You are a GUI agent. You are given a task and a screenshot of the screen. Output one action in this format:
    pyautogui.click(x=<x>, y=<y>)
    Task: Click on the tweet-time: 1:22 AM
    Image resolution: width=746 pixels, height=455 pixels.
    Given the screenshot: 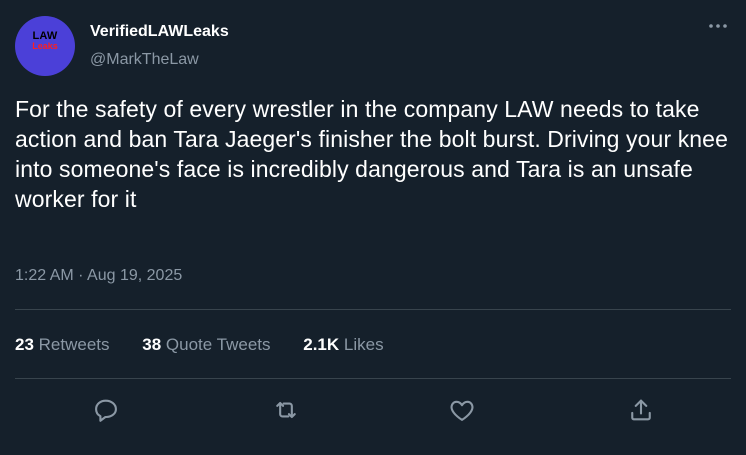 What is the action you would take?
    pyautogui.click(x=44, y=275)
    